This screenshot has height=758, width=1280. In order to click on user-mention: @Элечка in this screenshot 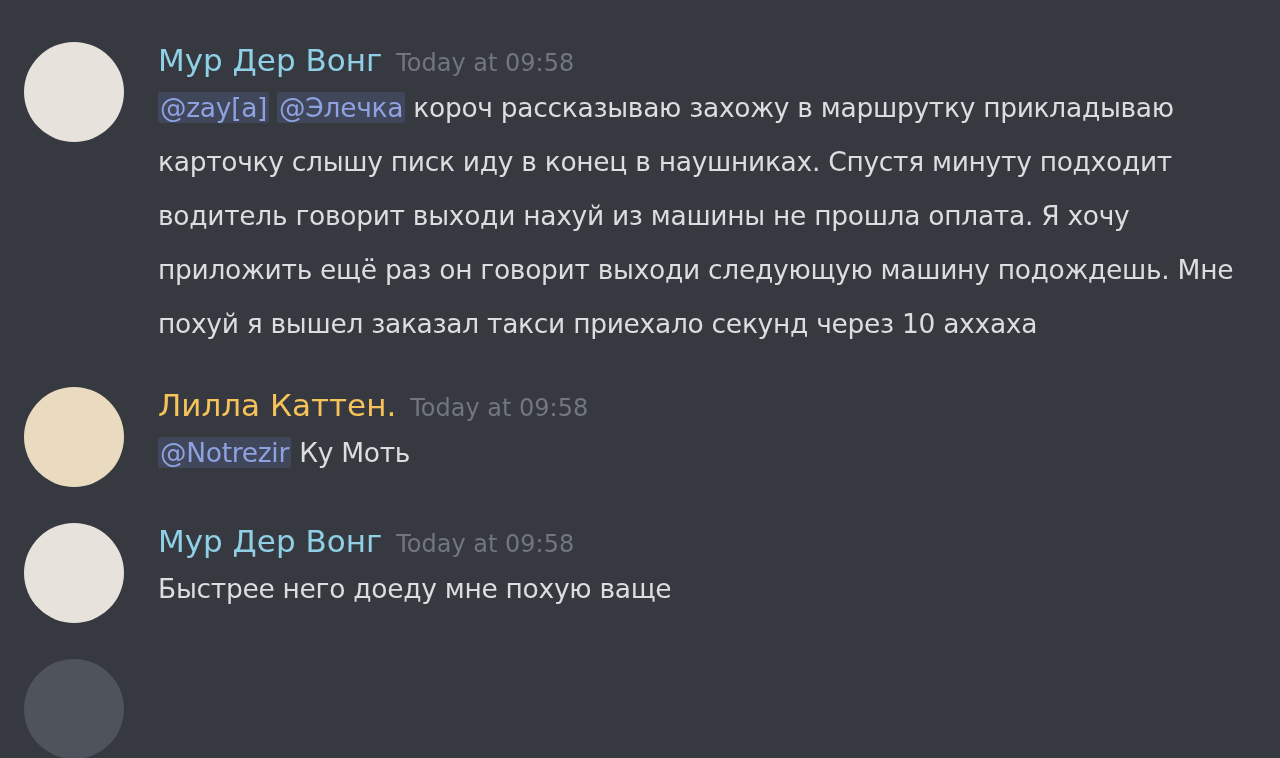, I will do `click(341, 107)`.